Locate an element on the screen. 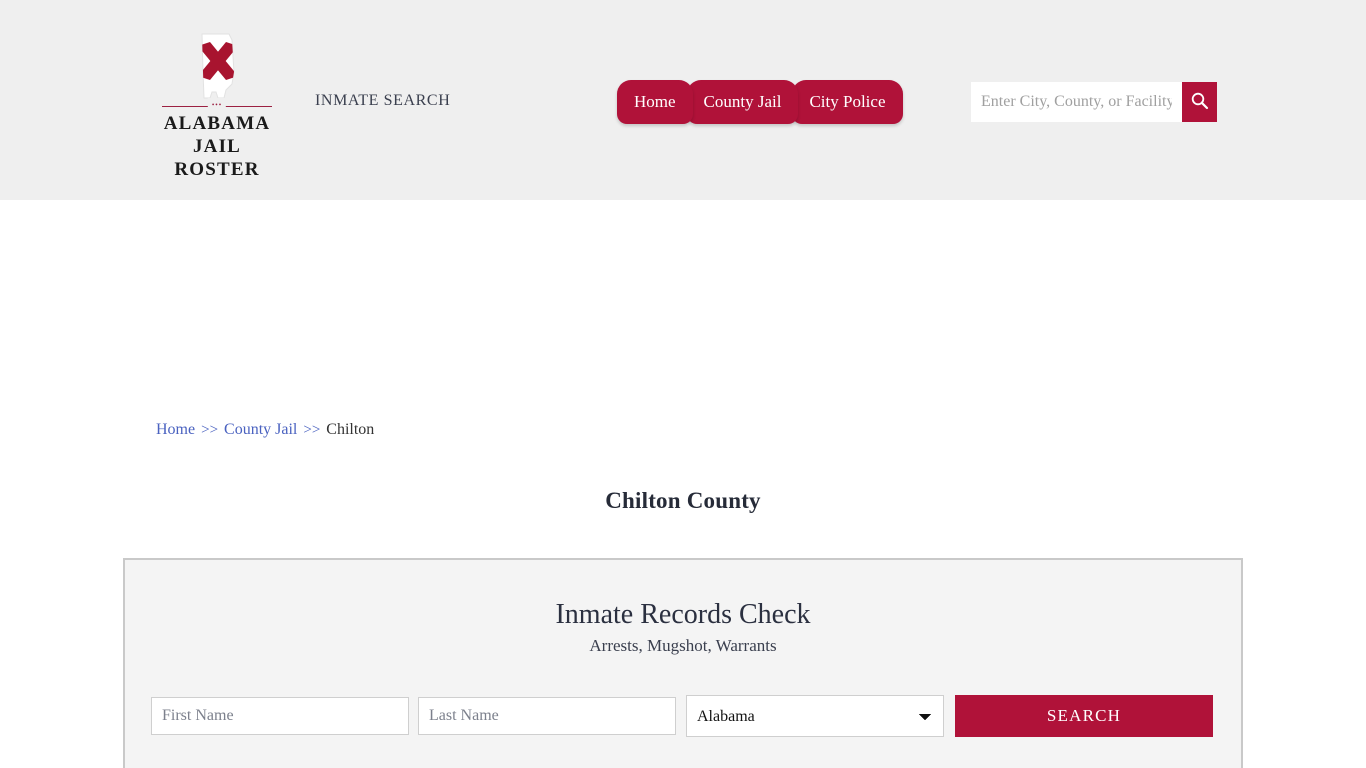 The width and height of the screenshot is (1366, 768). page-title: Chilton County is located at coordinates (683, 501).